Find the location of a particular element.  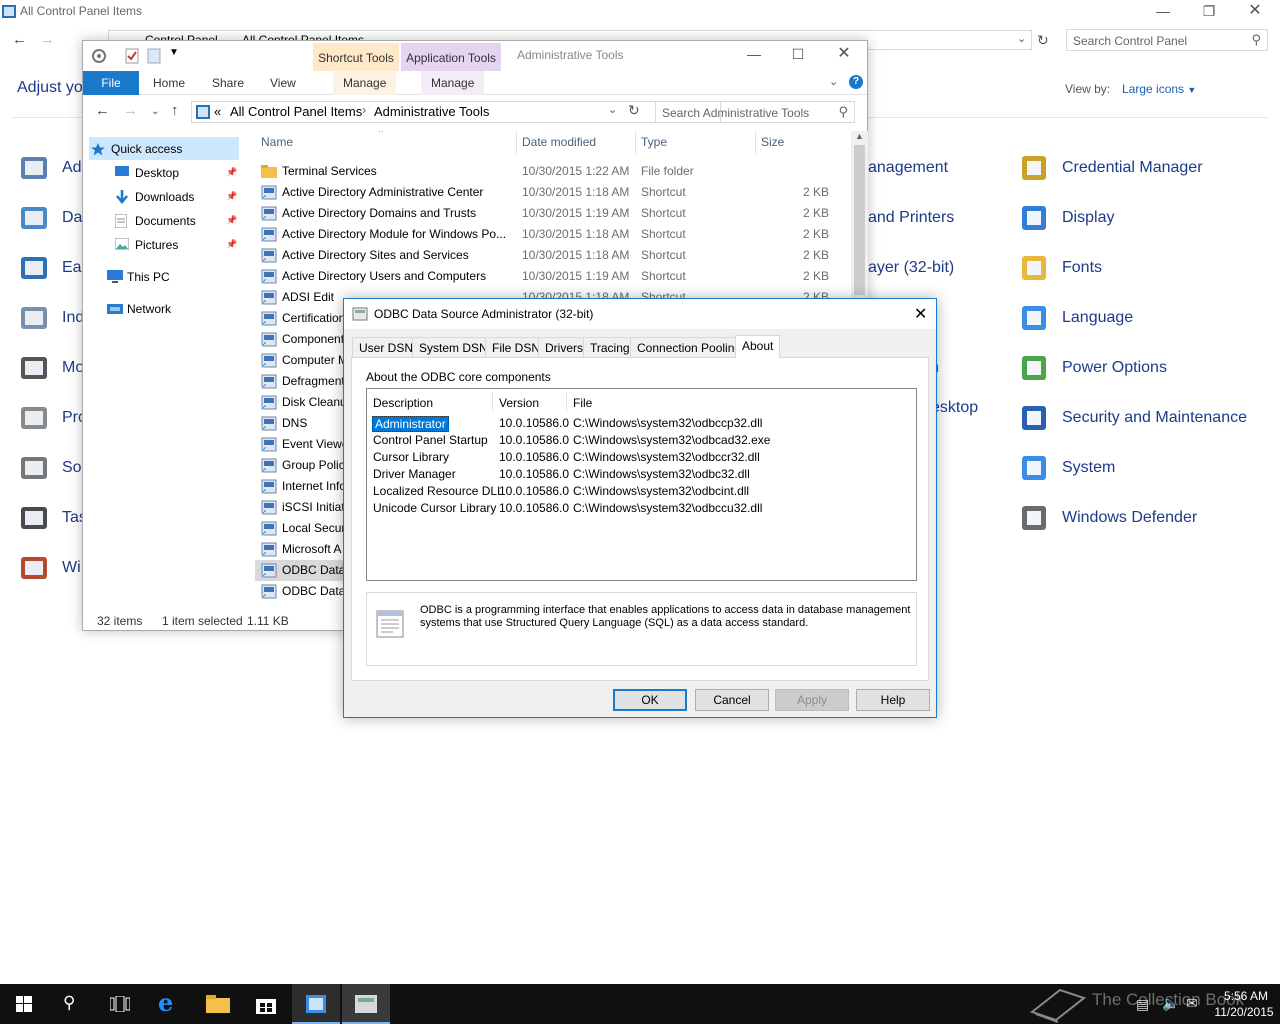

help-button: Help is located at coordinates (893, 700).